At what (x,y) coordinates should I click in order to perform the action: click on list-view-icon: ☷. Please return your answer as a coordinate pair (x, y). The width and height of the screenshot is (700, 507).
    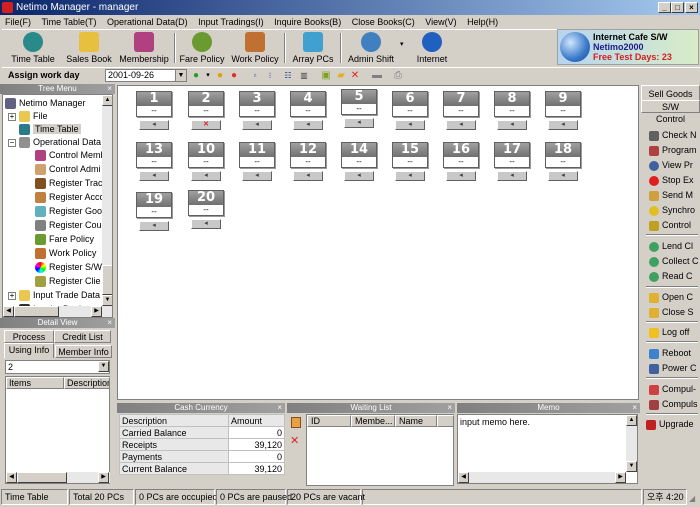
    Looking at the image, I should click on (288, 76).